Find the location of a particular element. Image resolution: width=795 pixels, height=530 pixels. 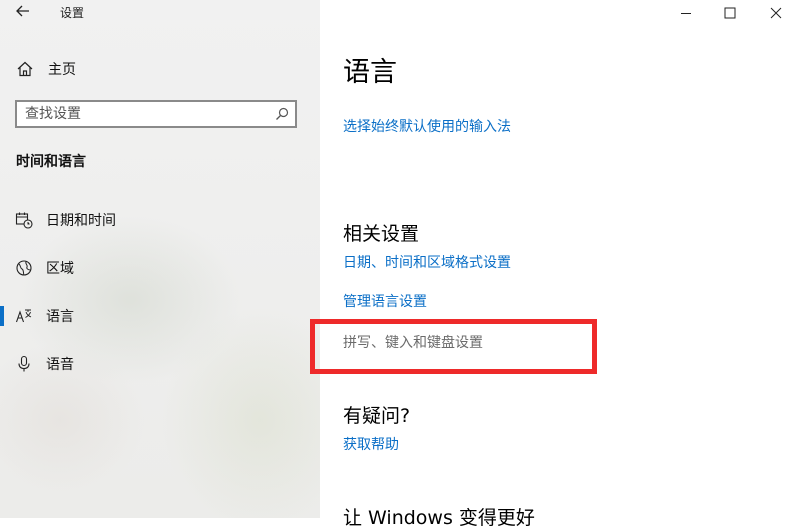

sidebar-item-speech: 语音 is located at coordinates (160, 364).